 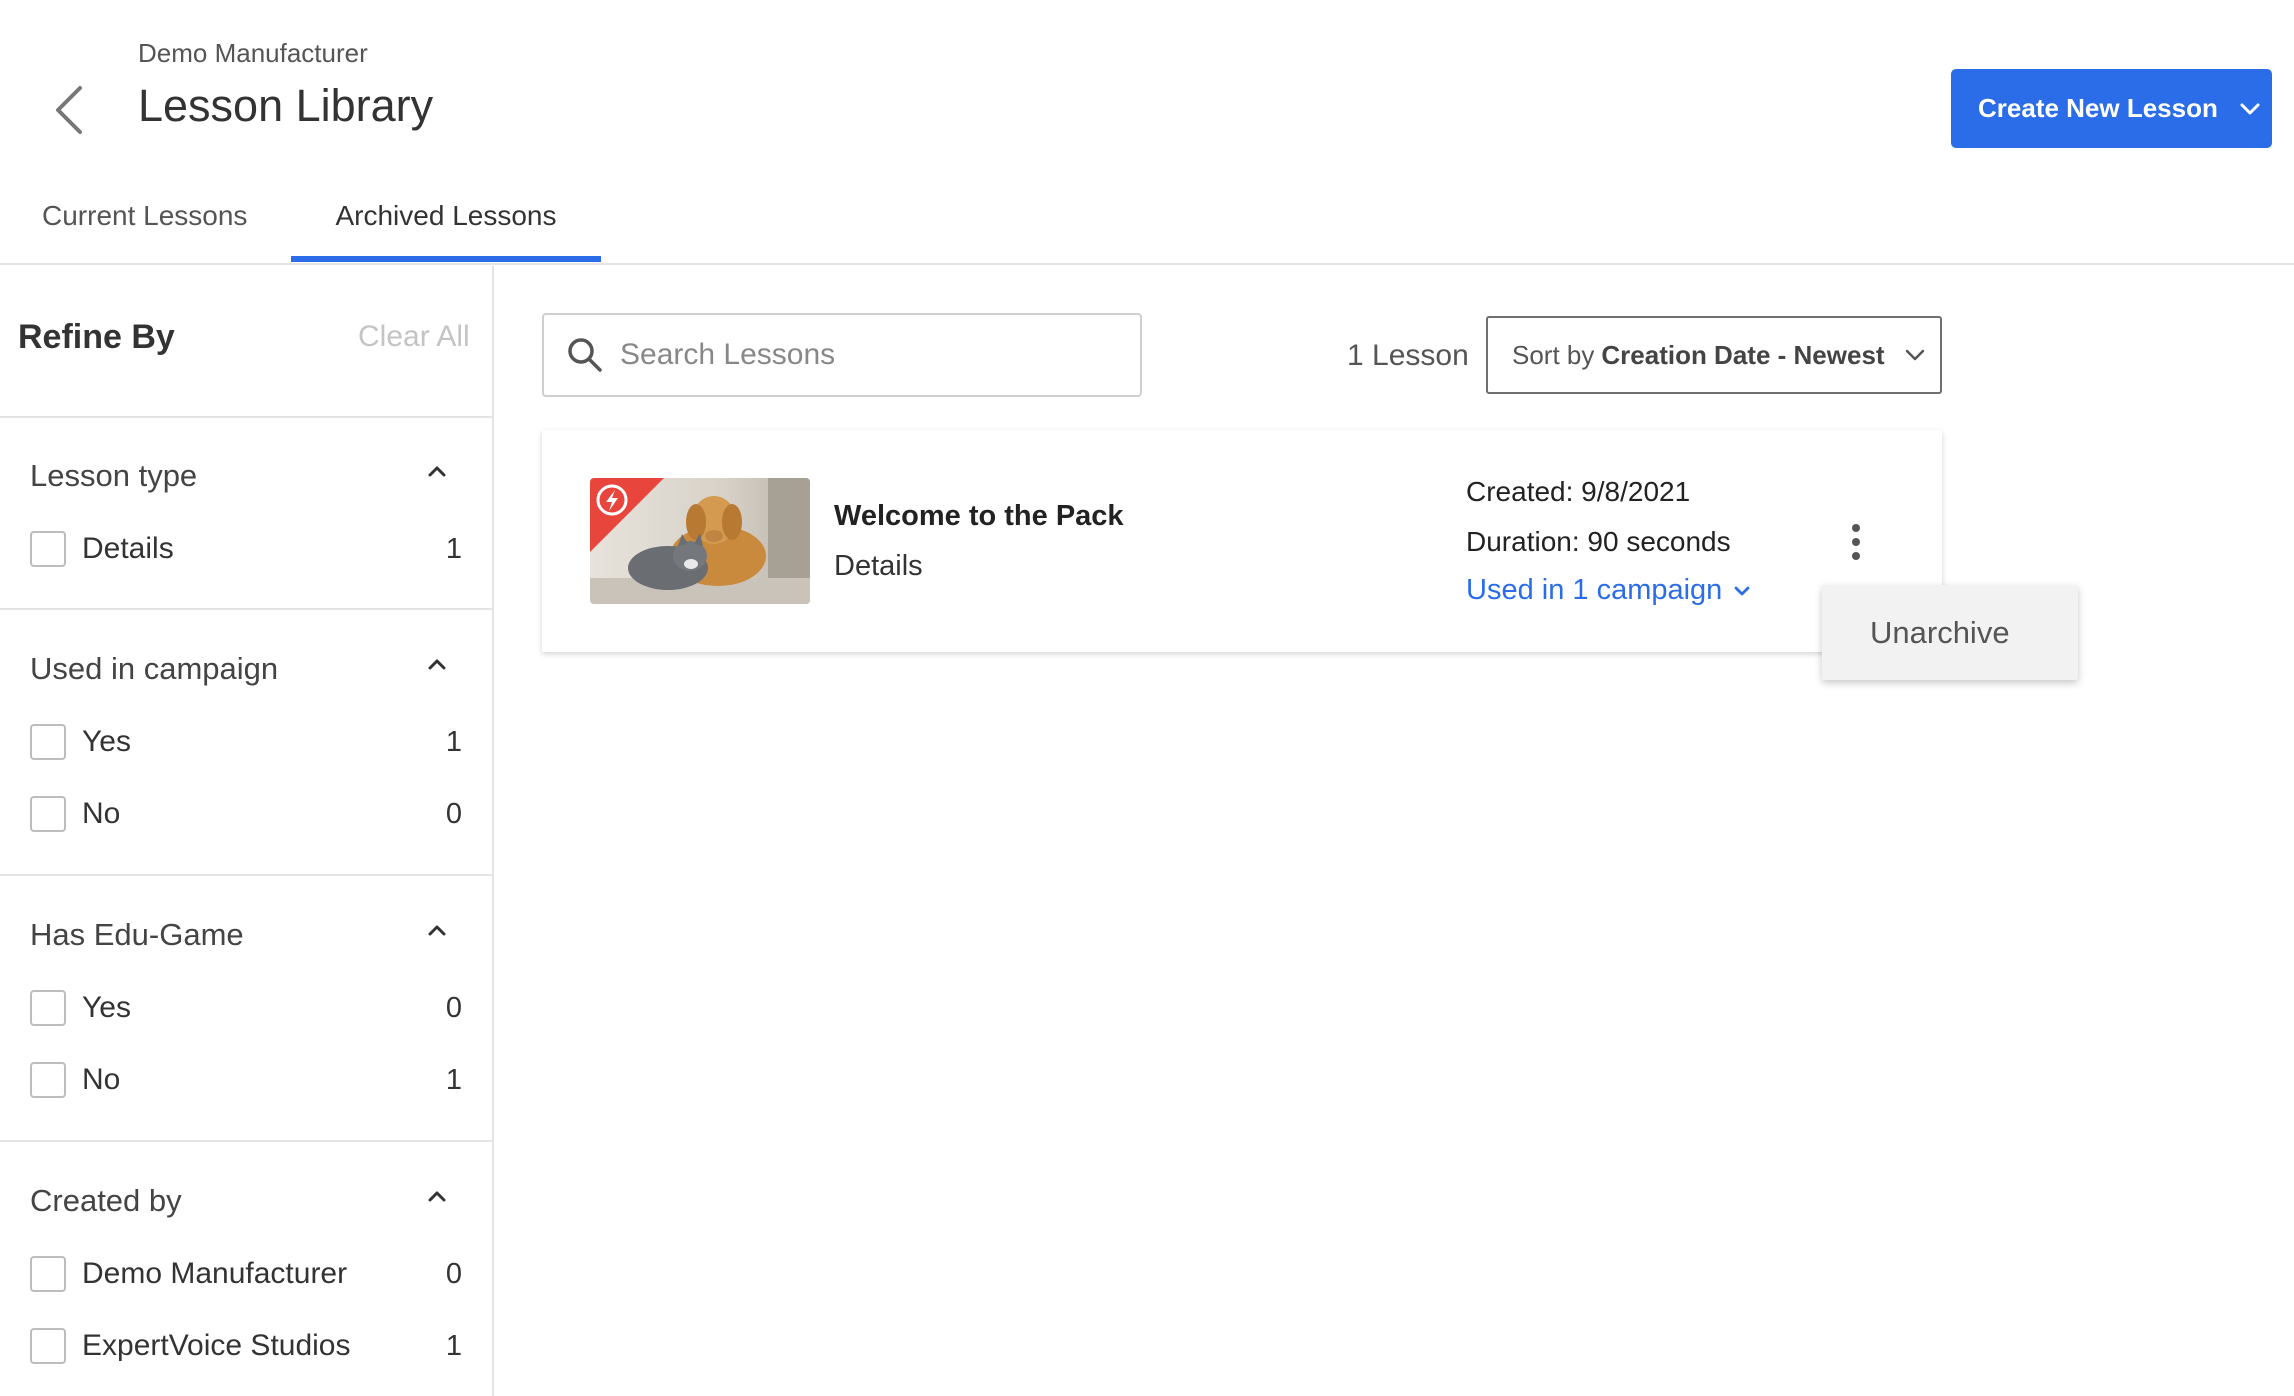 I want to click on filter-group-lesson-type-title: Lesson type, so click(x=114, y=475).